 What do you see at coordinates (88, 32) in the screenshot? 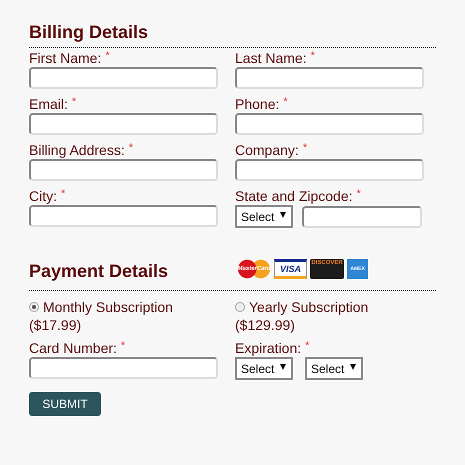
I see `section-heading: Billing Details` at bounding box center [88, 32].